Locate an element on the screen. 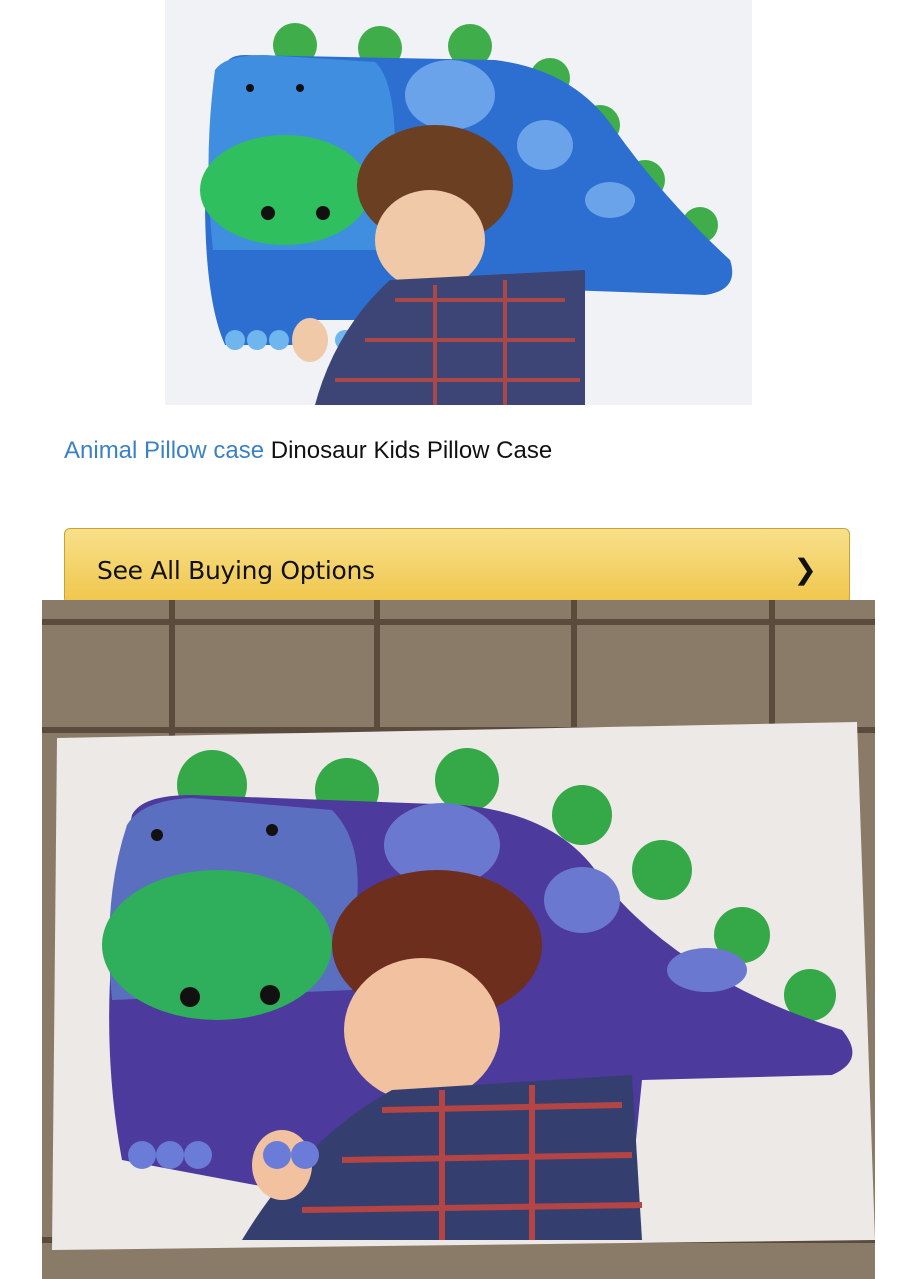 The image size is (913, 1279). buy-button-label: See All Buying Options is located at coordinates (236, 570).